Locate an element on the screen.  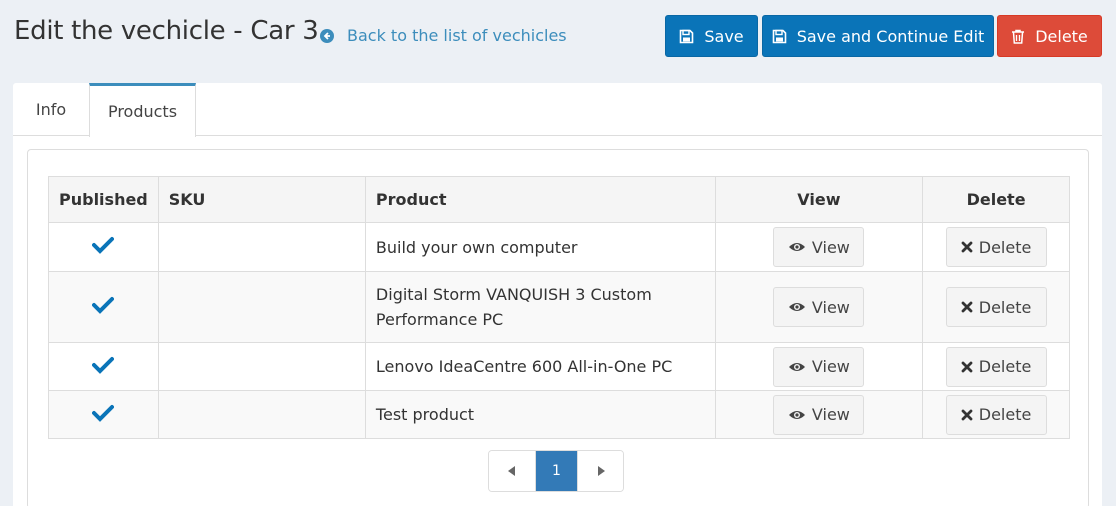
arrow-circle-left-icon is located at coordinates (327, 35).